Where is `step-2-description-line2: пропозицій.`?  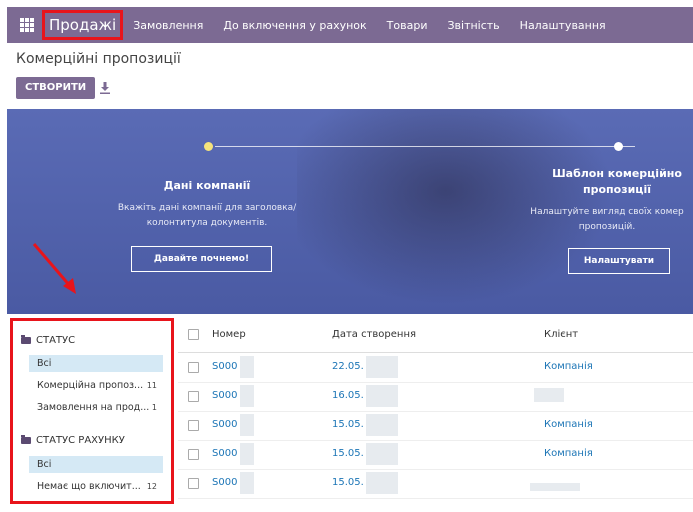
step-2-description-line2: пропозицій. is located at coordinates (607, 227).